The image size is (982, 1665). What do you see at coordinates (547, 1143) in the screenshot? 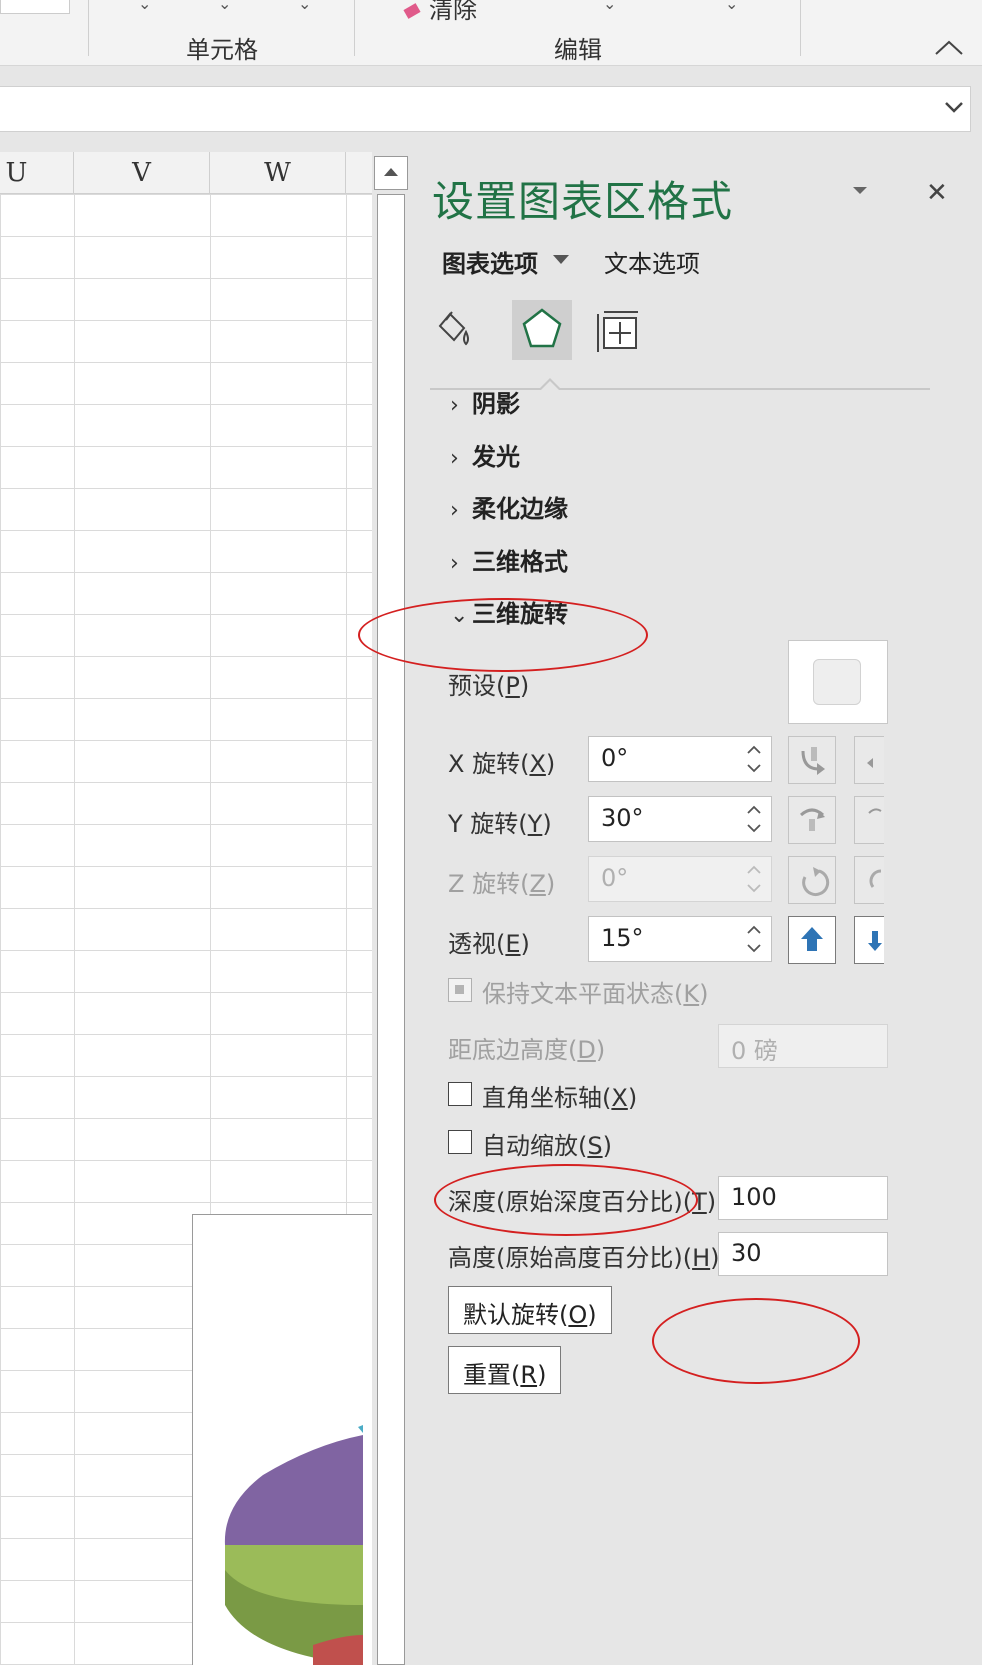
I see `autoscale-label: 自动缩放(S)` at bounding box center [547, 1143].